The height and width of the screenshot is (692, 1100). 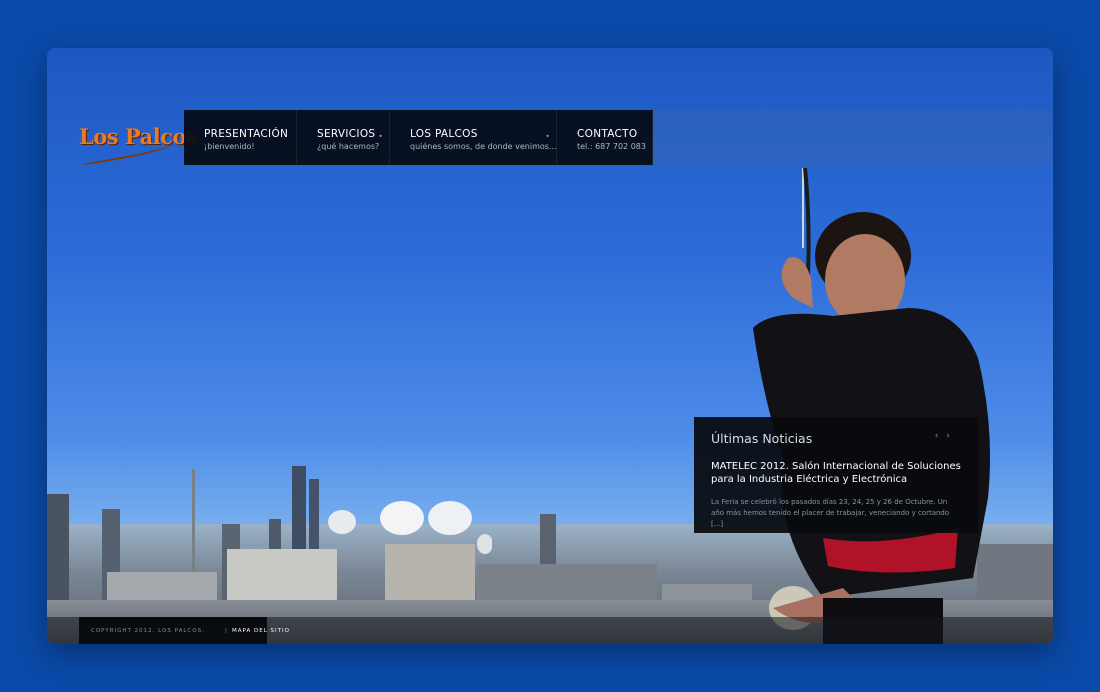 What do you see at coordinates (611, 146) in the screenshot?
I see `nav-item-subtitle: tel.: 687 702 083` at bounding box center [611, 146].